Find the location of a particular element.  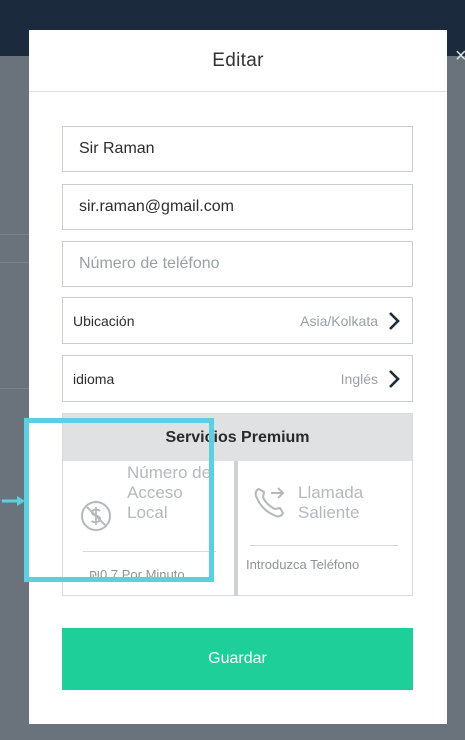

phone-field is located at coordinates (237, 264).